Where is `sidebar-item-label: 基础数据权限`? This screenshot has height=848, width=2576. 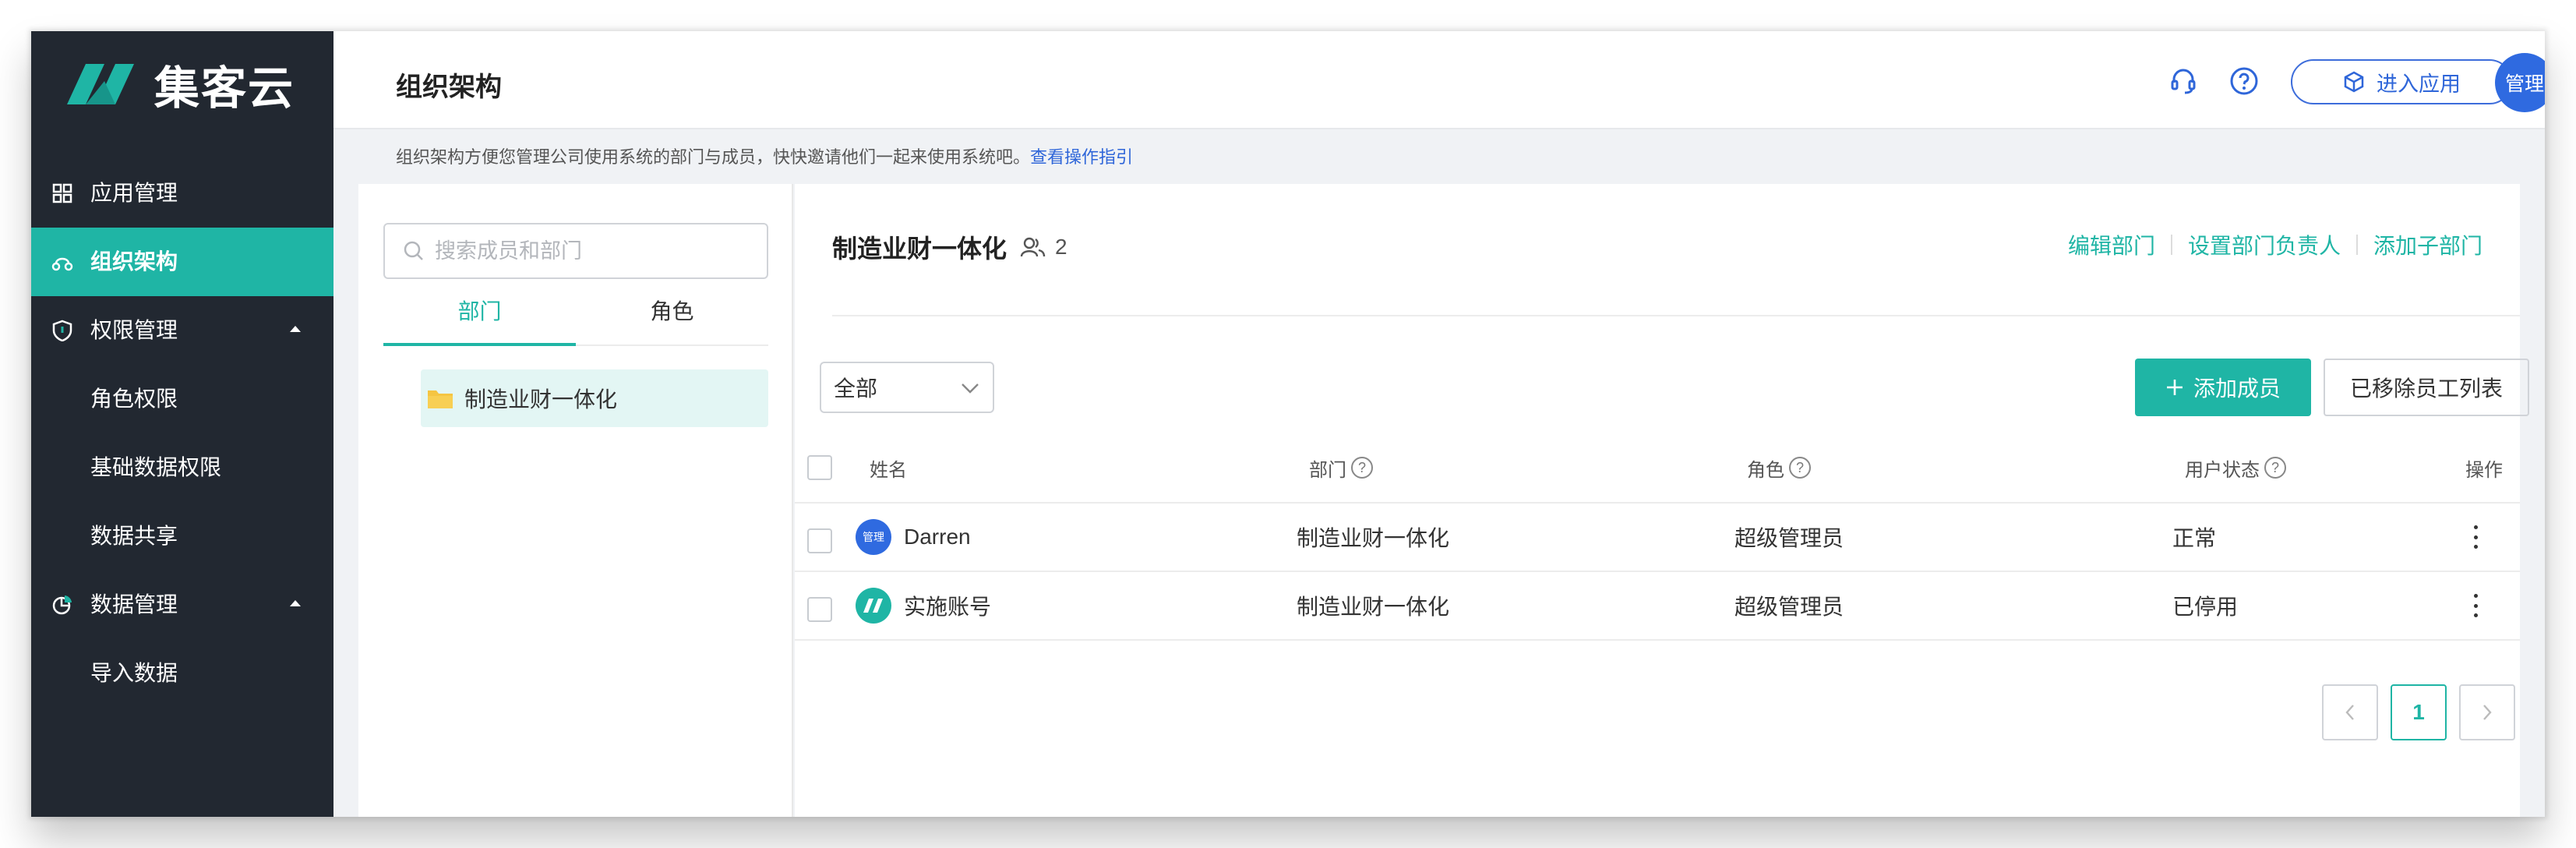 sidebar-item-label: 基础数据权限 is located at coordinates (156, 467).